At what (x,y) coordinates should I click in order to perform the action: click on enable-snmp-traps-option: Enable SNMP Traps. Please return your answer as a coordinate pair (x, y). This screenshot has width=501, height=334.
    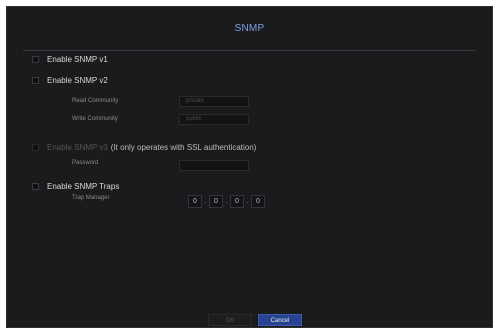
    Looking at the image, I should click on (75, 186).